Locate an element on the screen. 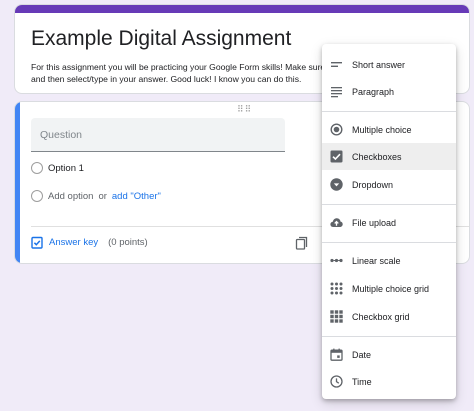 This screenshot has width=474, height=411. menu-item-label: Date is located at coordinates (362, 354).